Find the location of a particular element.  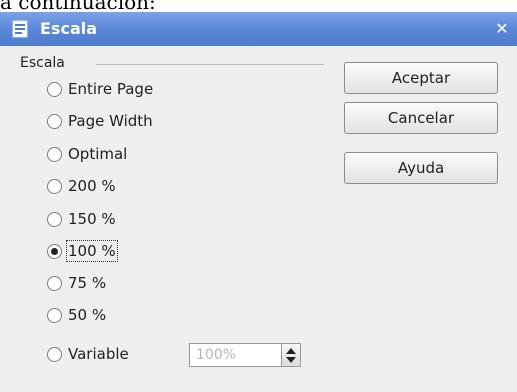

cancel-button: Cancelar is located at coordinates (421, 118).